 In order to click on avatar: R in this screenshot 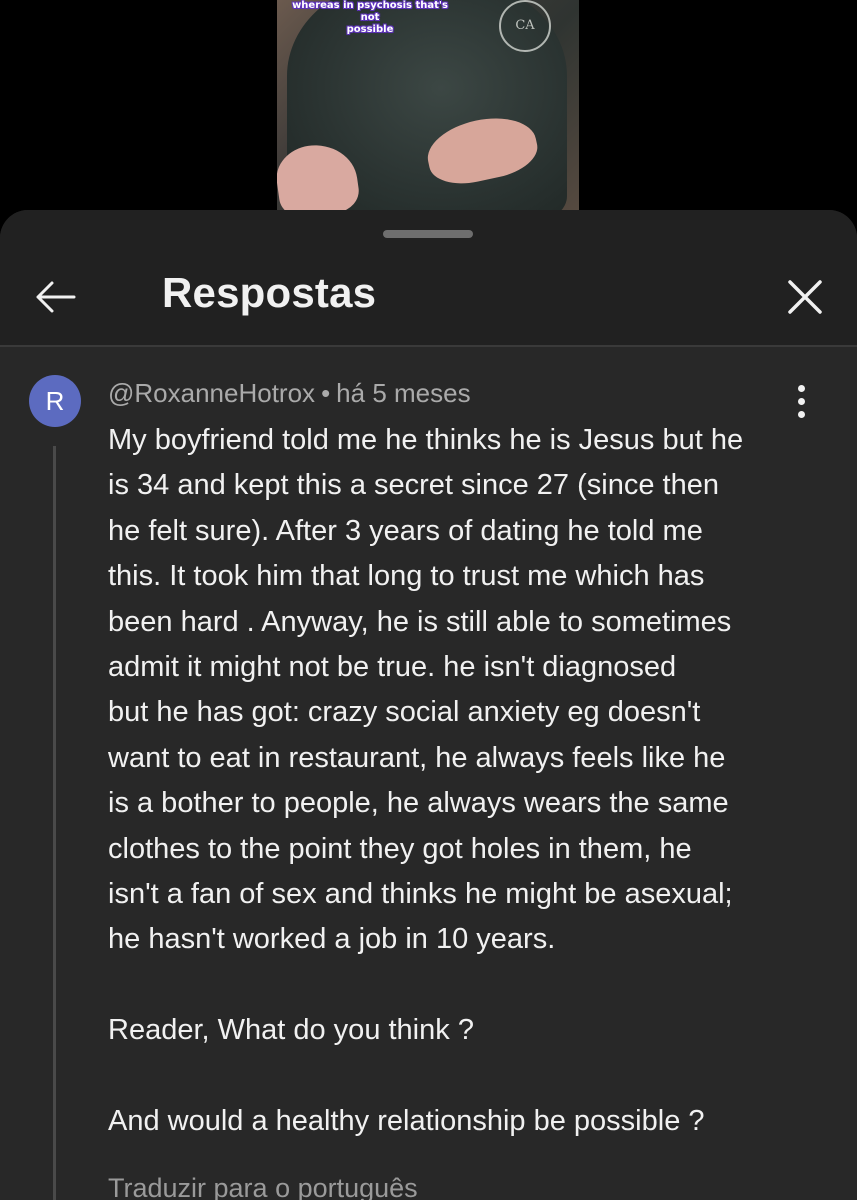, I will do `click(55, 401)`.